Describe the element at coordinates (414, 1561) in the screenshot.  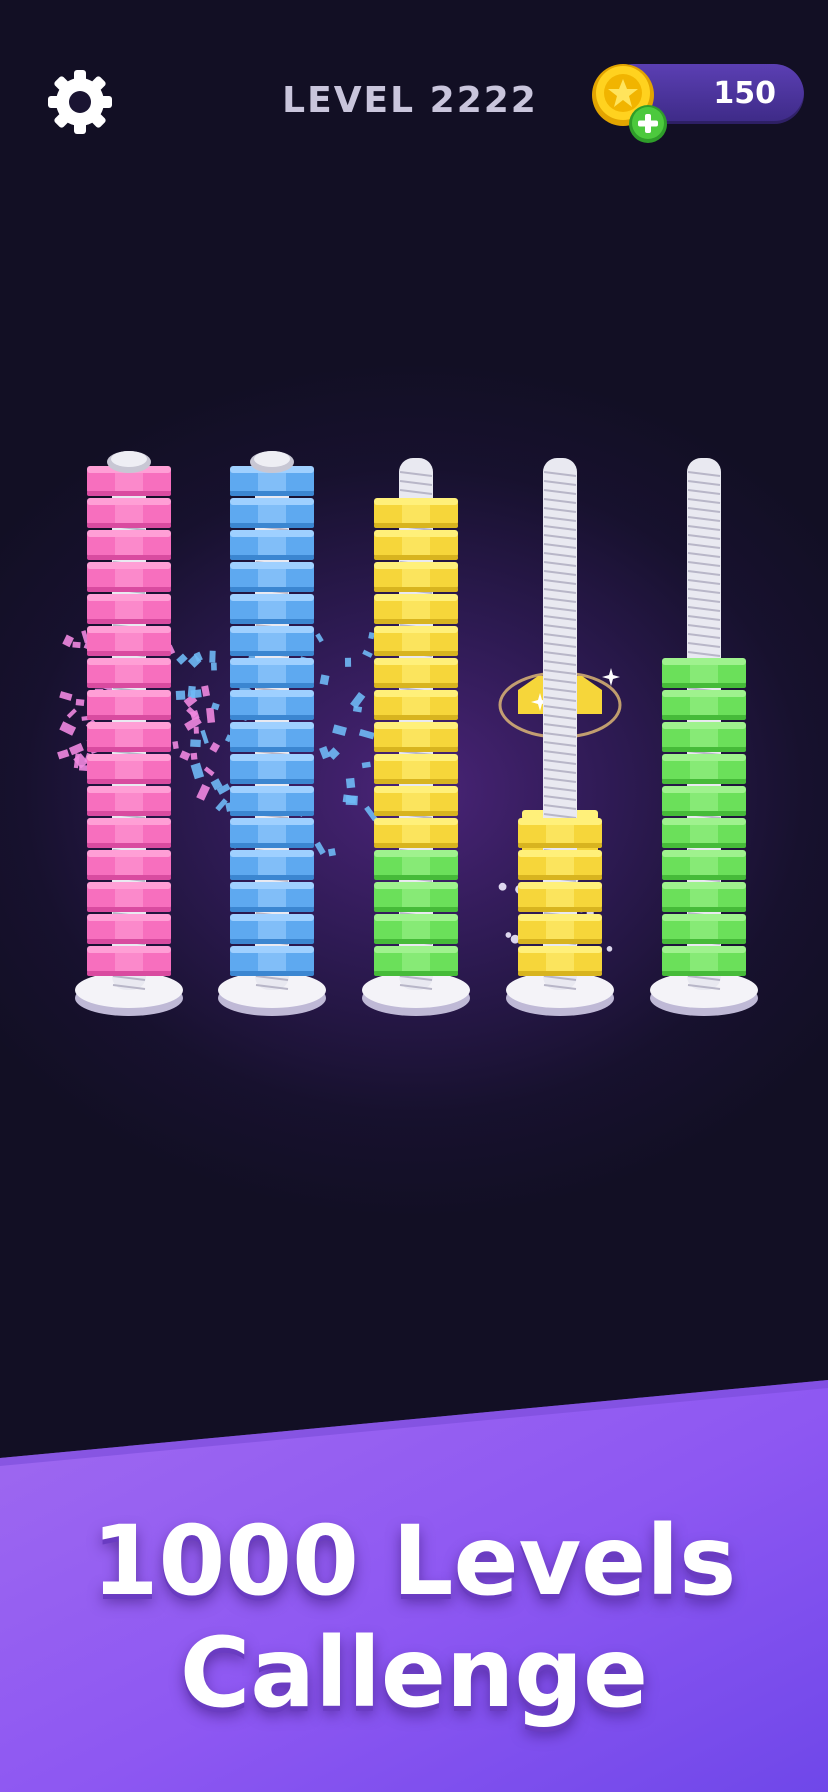
I see `banner-line-1: 1000 Levels` at that location.